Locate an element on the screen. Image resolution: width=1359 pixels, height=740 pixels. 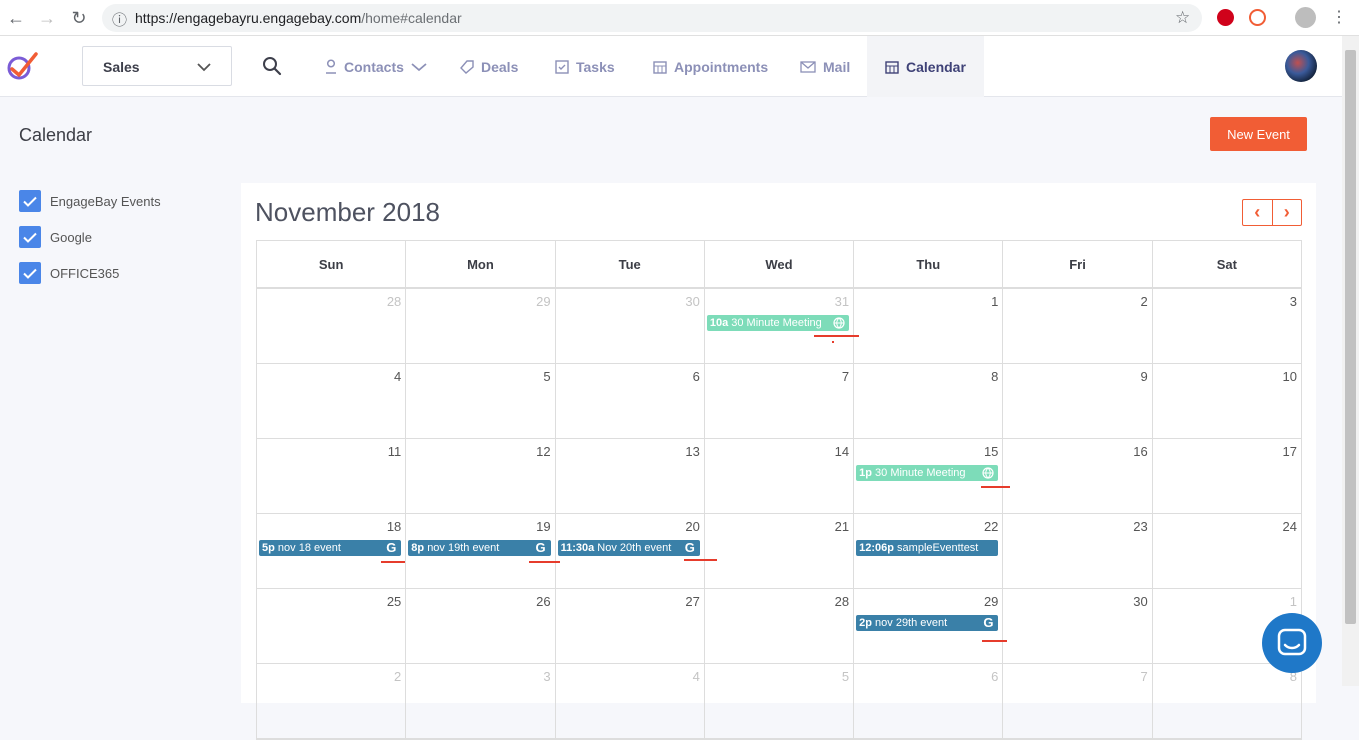
day-cell: 22 12:06p sampleEventtest is located at coordinates (929, 551).